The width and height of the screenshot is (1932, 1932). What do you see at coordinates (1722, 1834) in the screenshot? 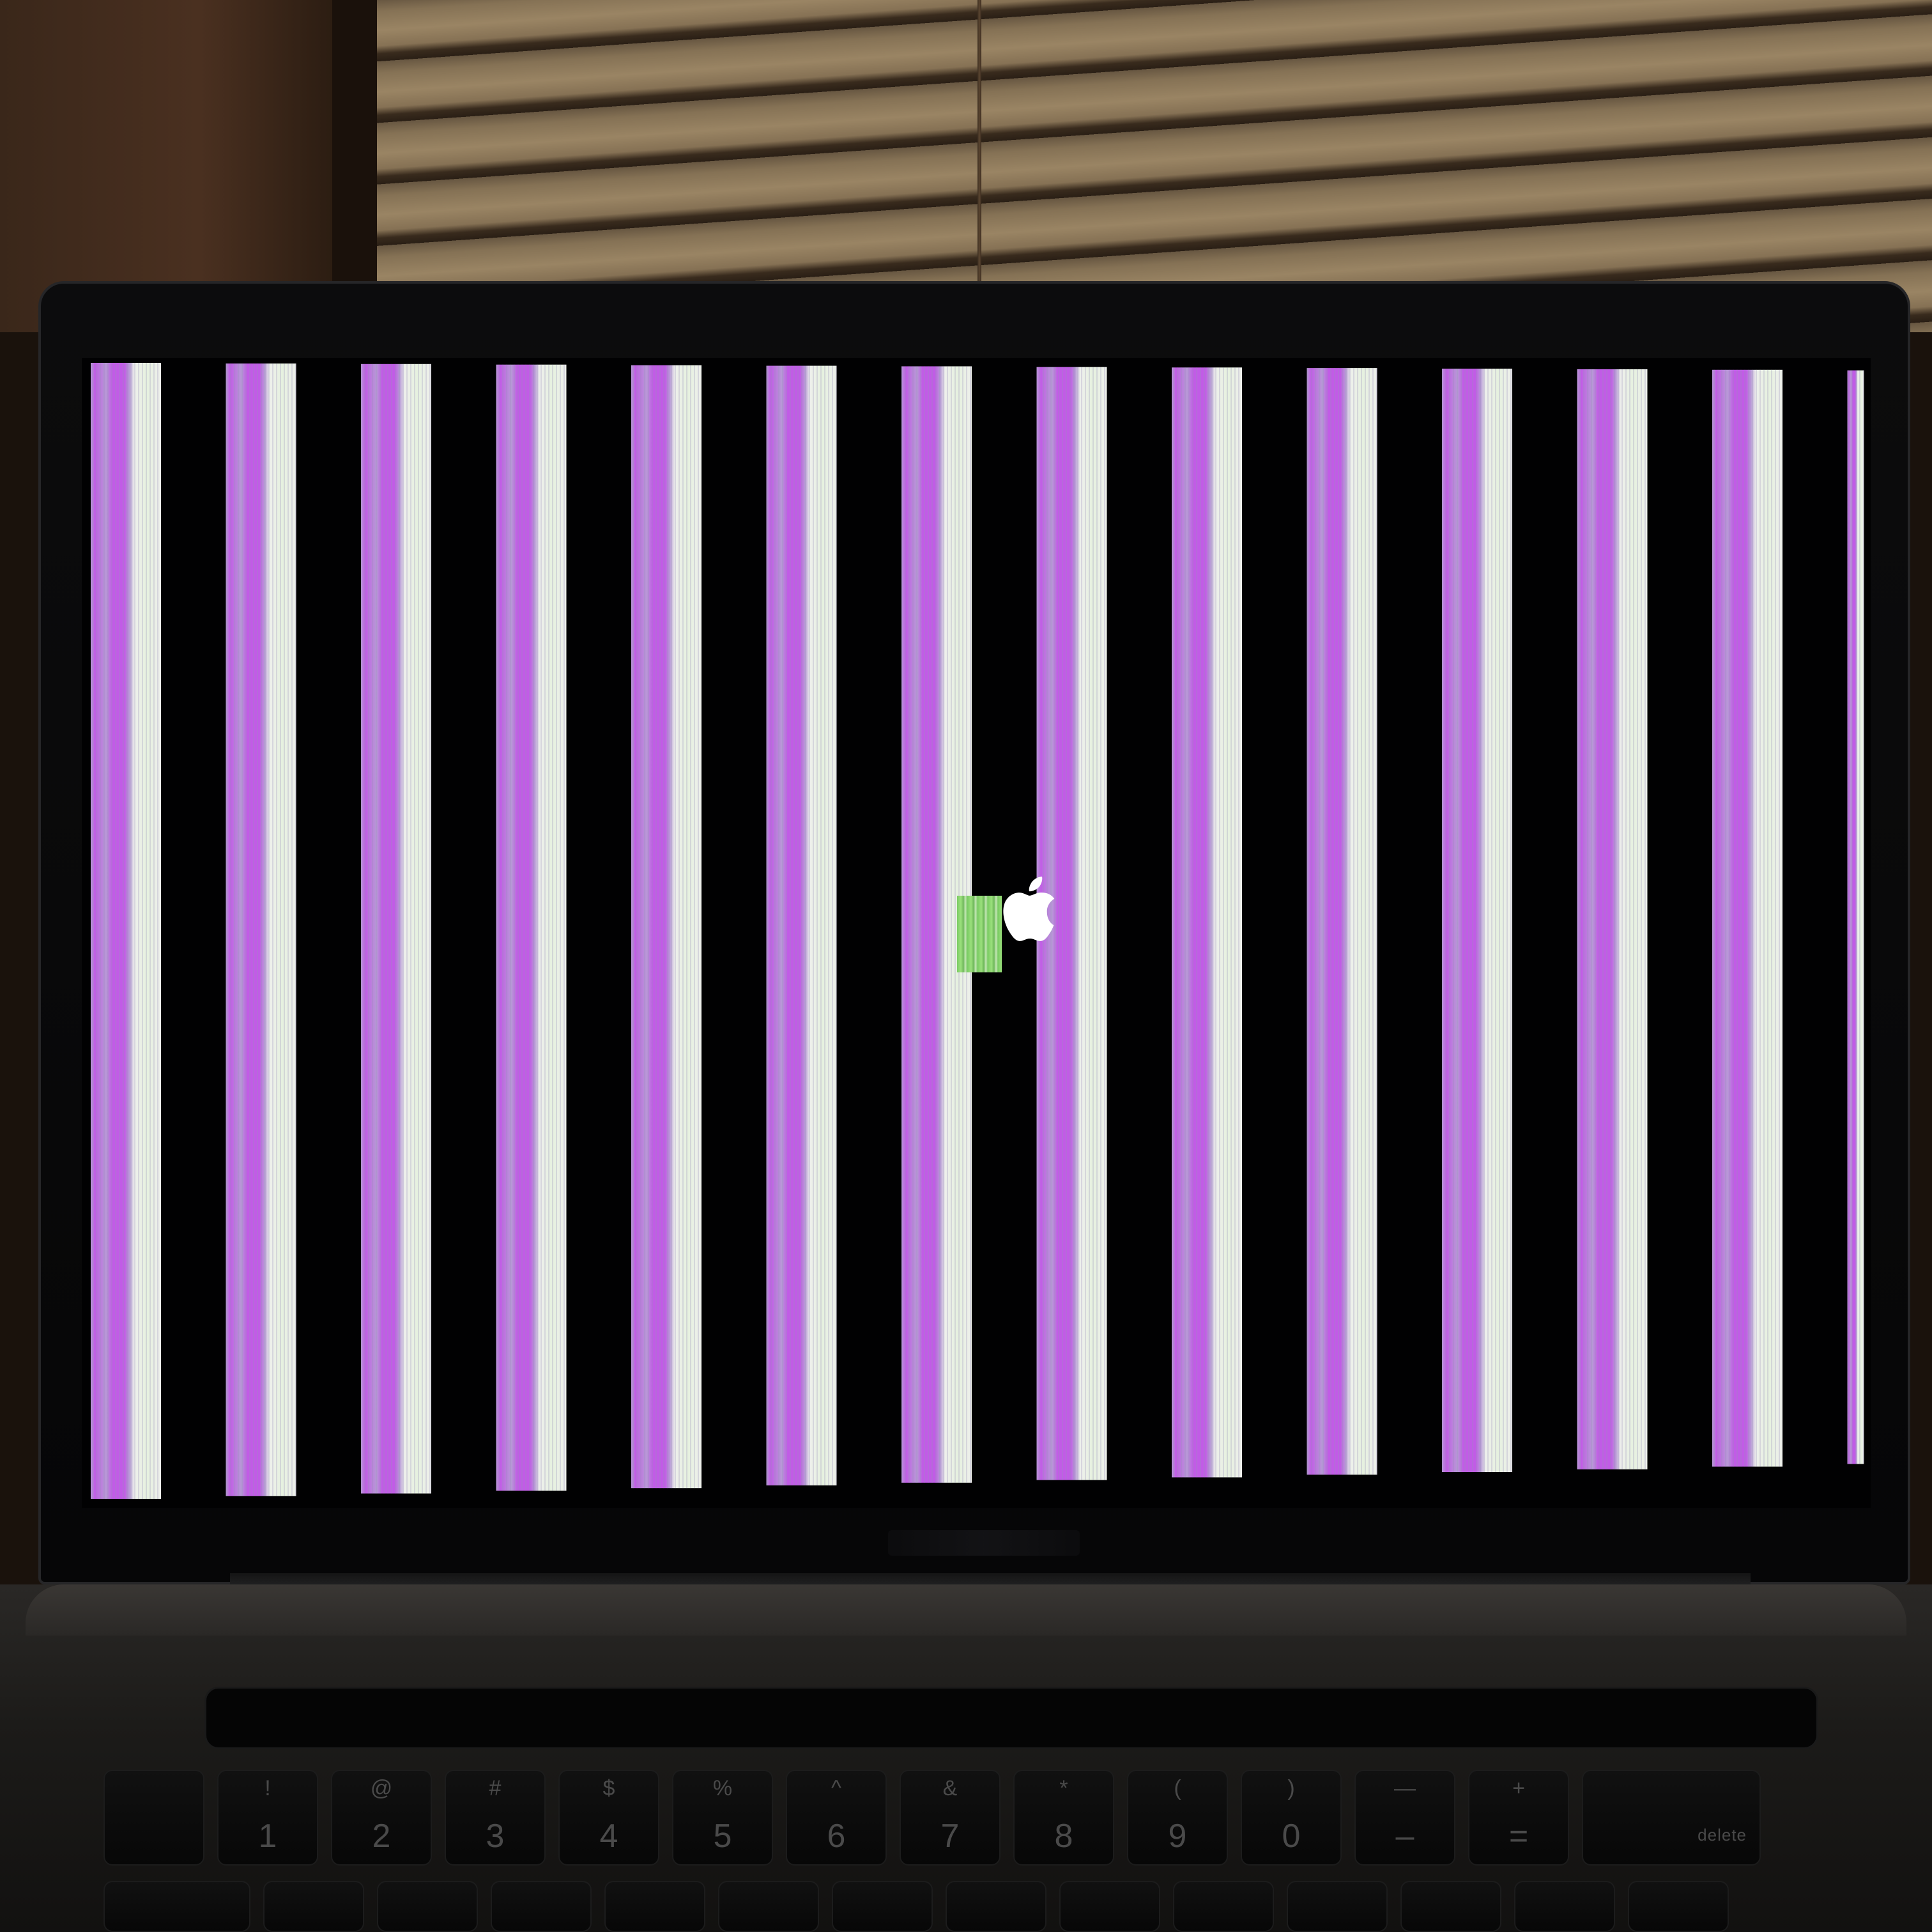
I see `delete-key-label: delete` at bounding box center [1722, 1834].